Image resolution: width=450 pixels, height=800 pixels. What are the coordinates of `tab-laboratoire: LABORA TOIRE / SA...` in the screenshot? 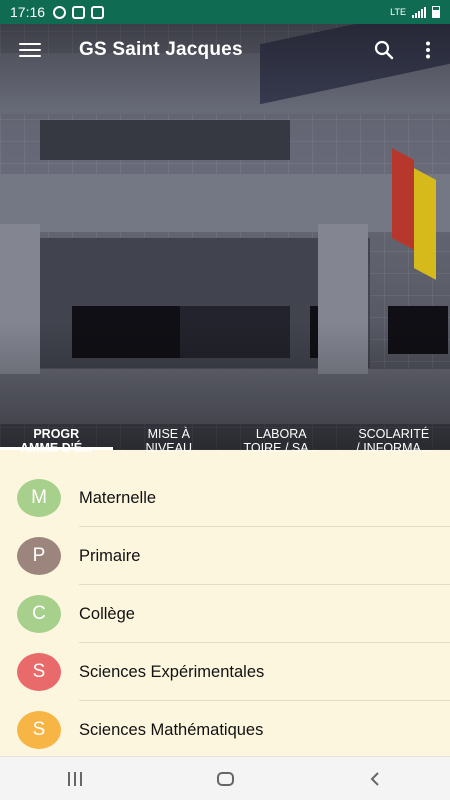 It's located at (281, 431).